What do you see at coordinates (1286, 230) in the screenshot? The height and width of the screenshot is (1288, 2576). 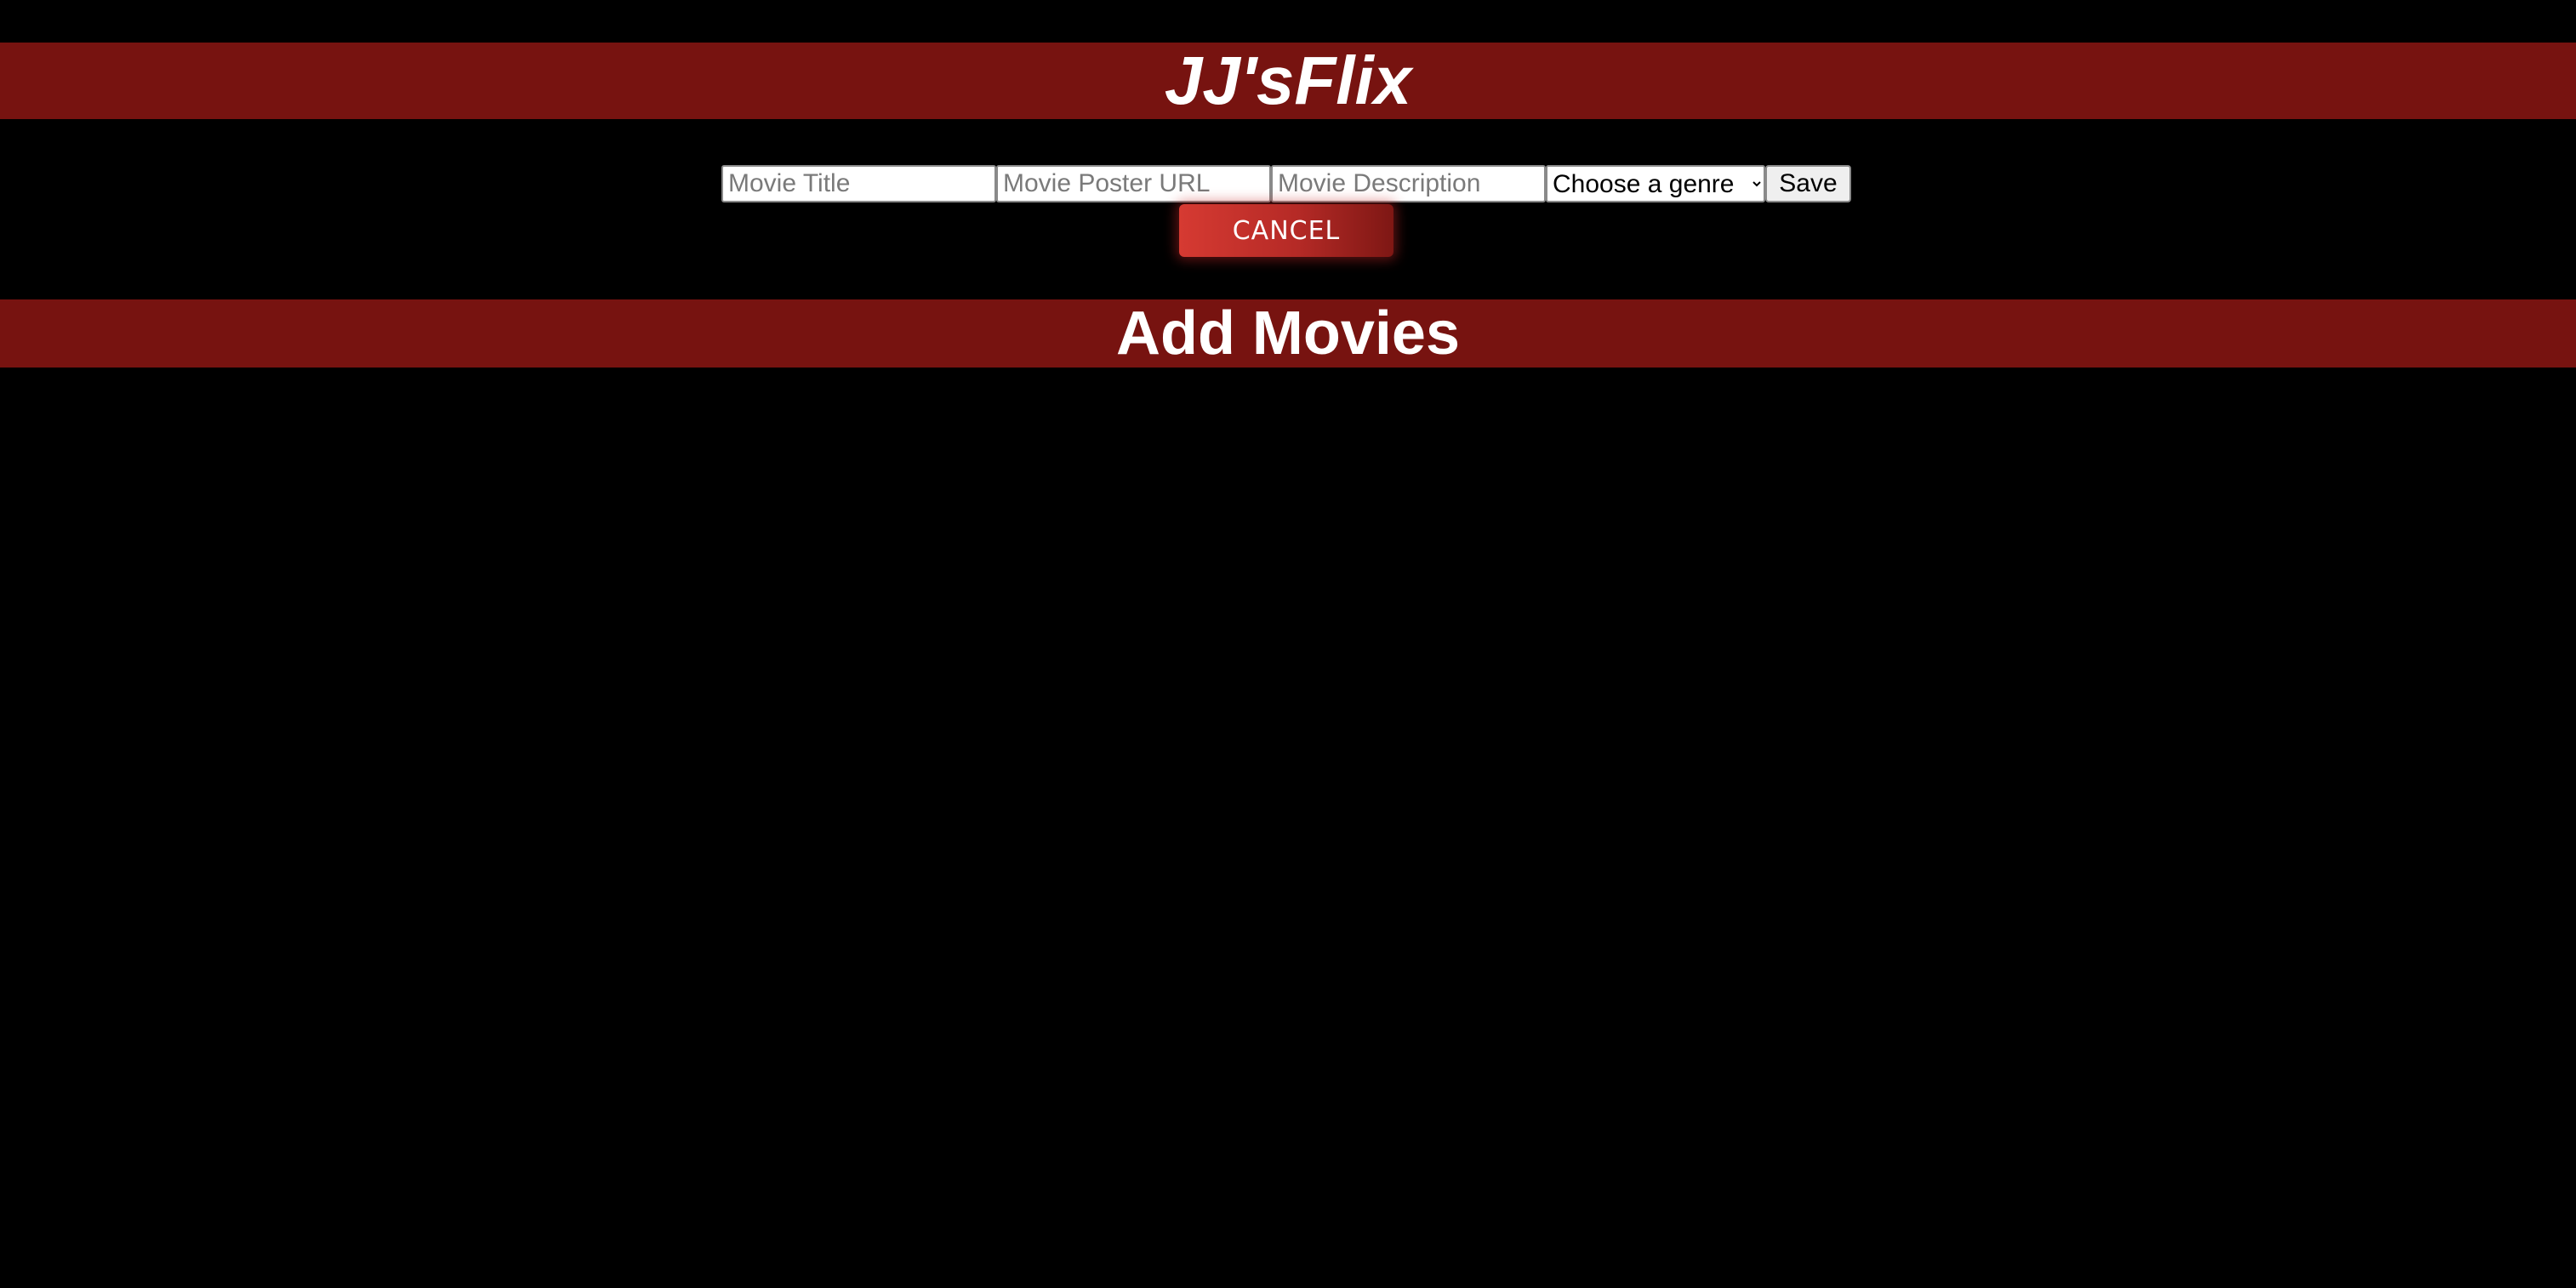 I see `cancel-button: CANCEL` at bounding box center [1286, 230].